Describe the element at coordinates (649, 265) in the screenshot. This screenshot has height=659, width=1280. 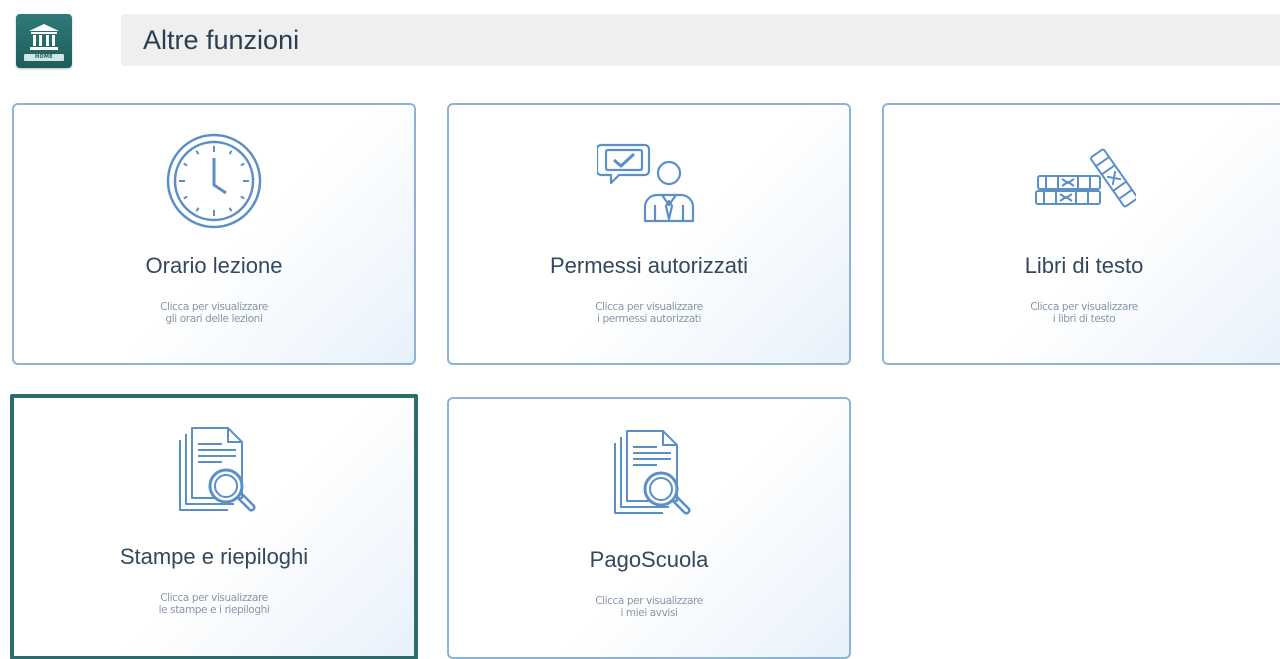
I see `card-title: Permessi autorizzati` at that location.